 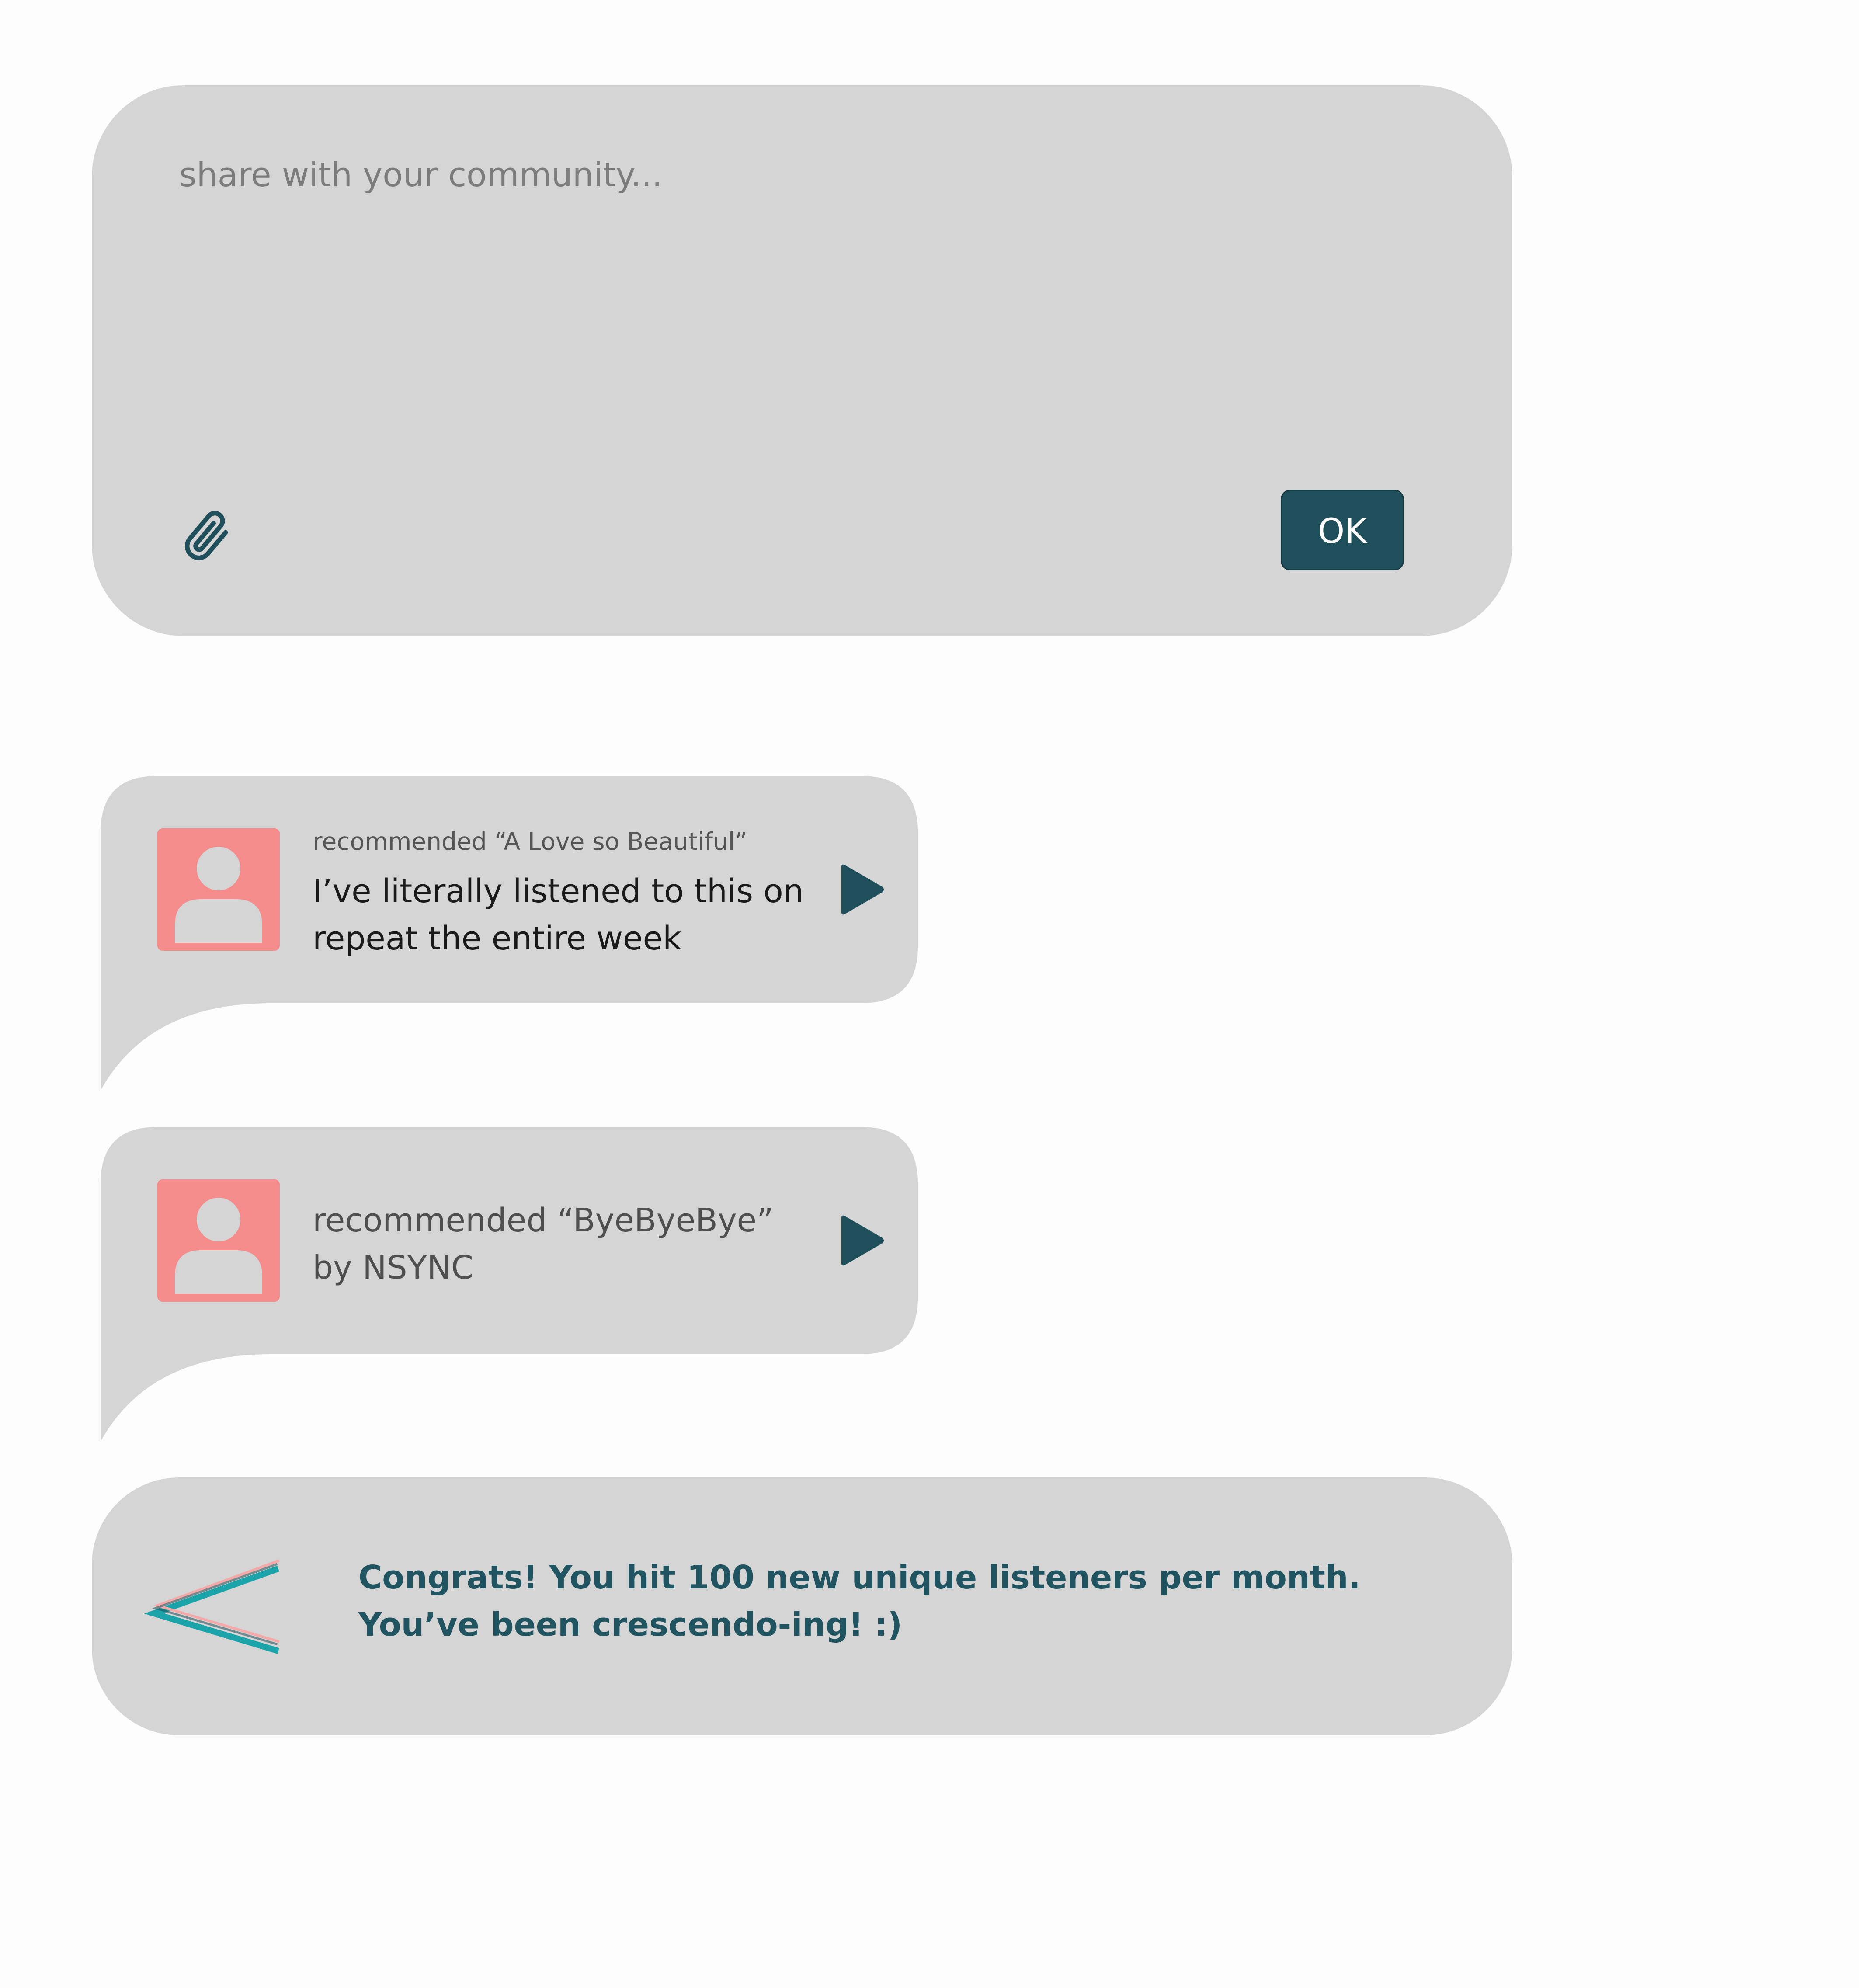 I want to click on paperclip-icon, so click(x=205, y=535).